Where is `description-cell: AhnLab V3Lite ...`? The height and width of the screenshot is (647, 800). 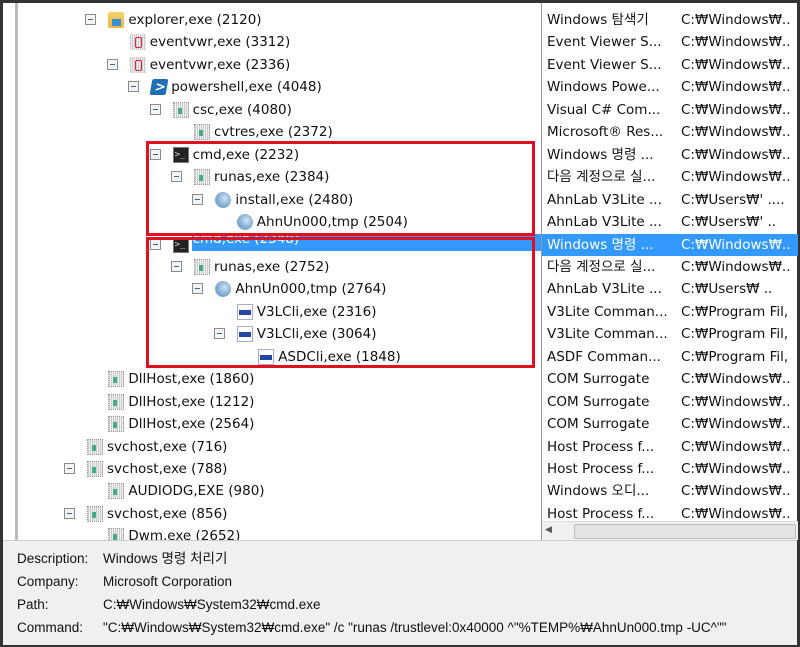
description-cell: AhnLab V3Lite ... is located at coordinates (604, 222).